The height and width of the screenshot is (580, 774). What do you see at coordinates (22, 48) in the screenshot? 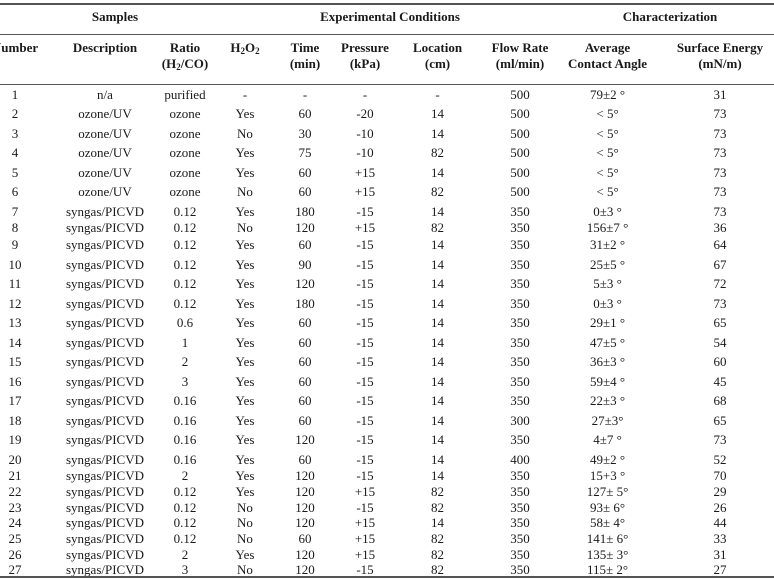
I see `column-header-number: Number` at bounding box center [22, 48].